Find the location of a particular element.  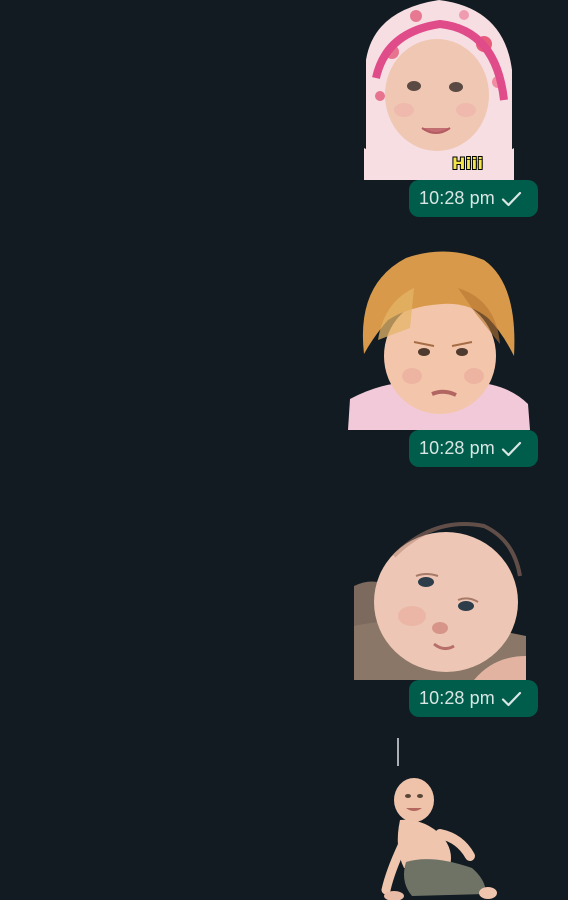

sticker-newborn-lying is located at coordinates (440, 598).